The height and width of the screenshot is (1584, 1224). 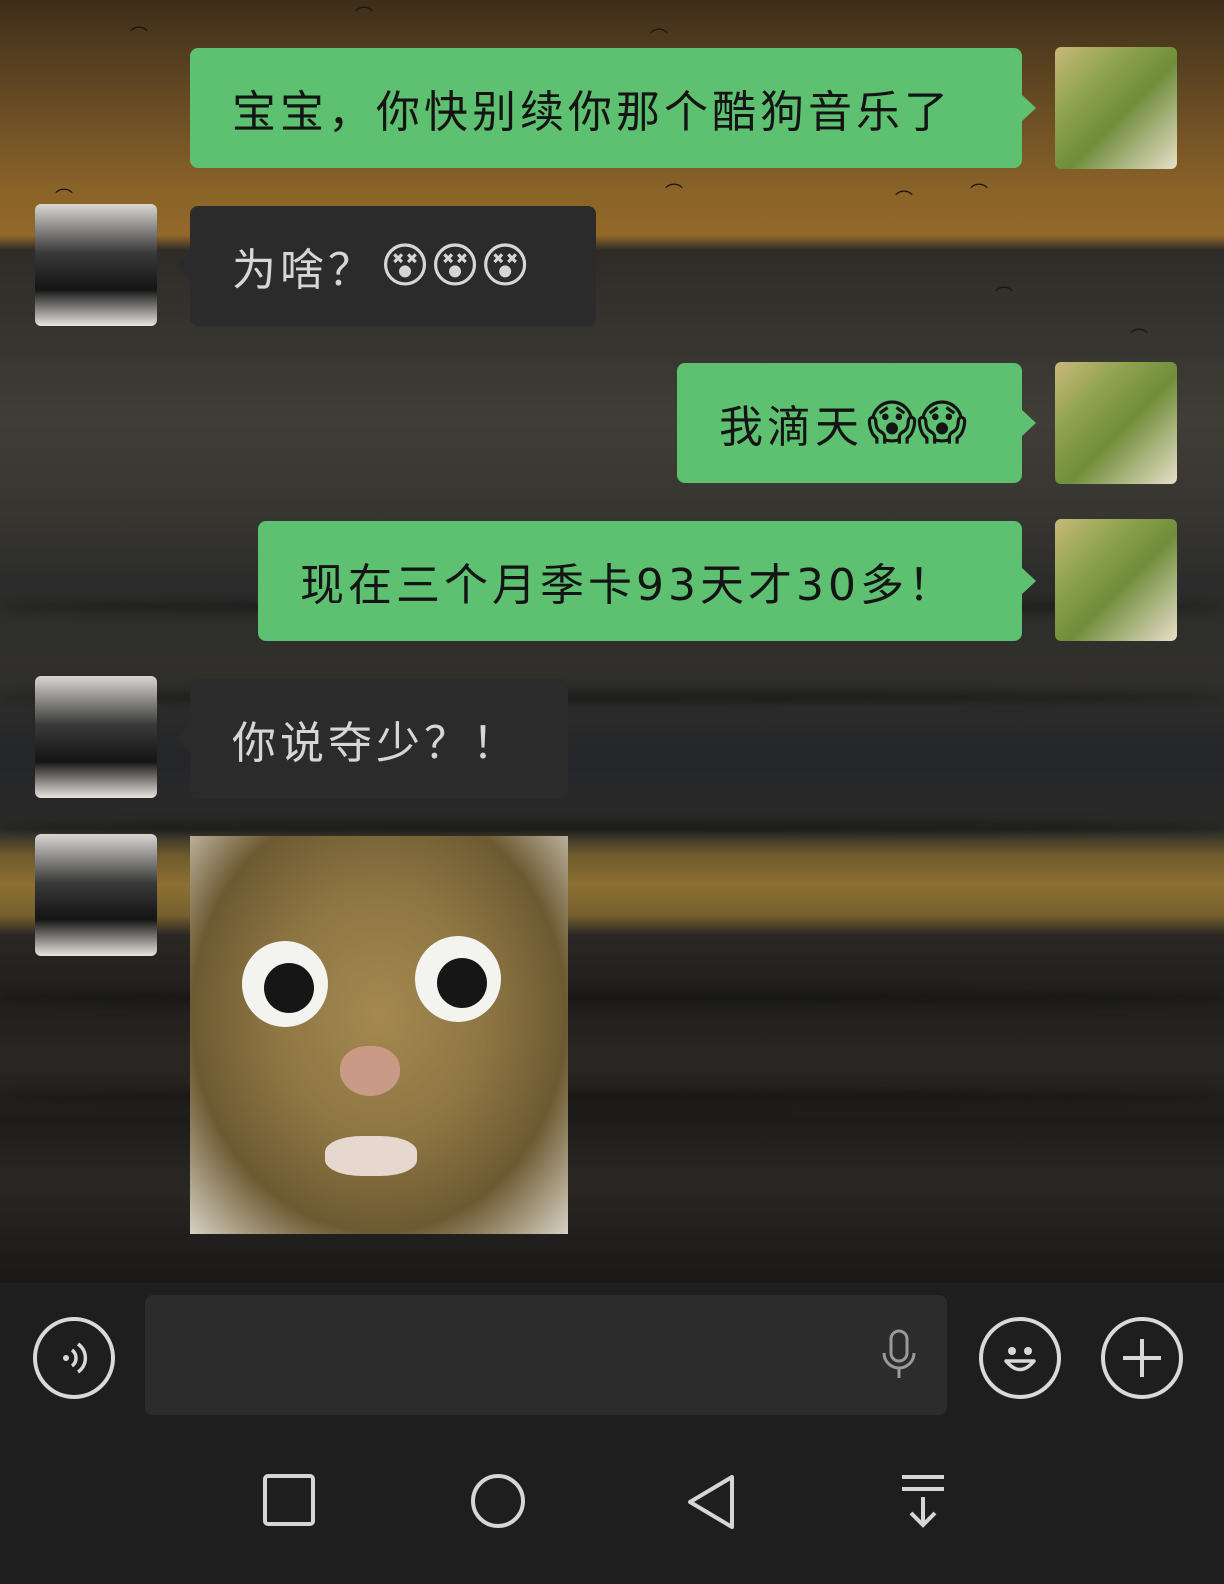 I want to click on message-text: 你说夺少？！, so click(x=376, y=743).